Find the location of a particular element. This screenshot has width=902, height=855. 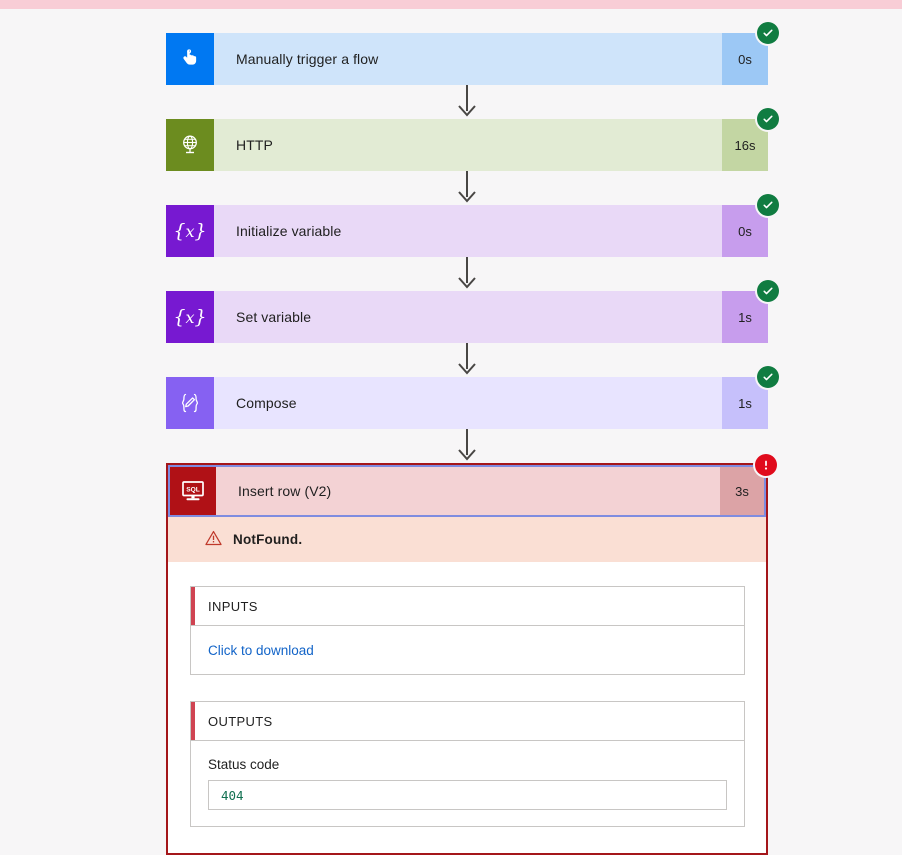

status-code-field: 404 is located at coordinates (467, 795).